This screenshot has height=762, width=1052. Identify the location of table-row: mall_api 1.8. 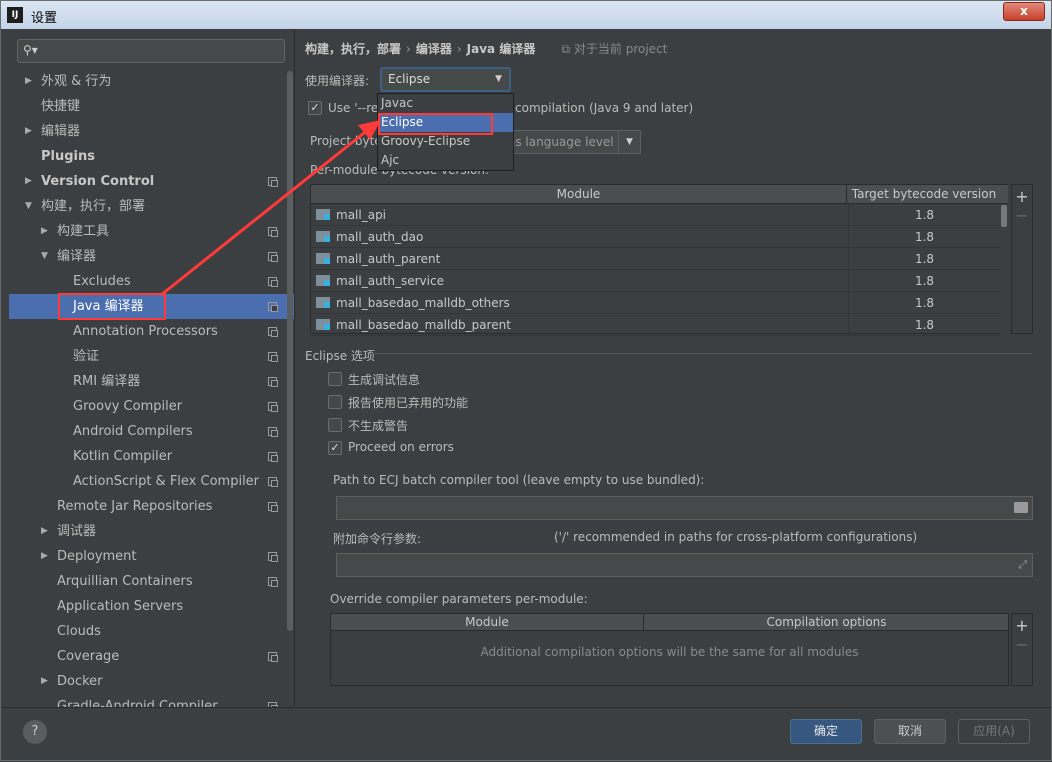
(655, 215).